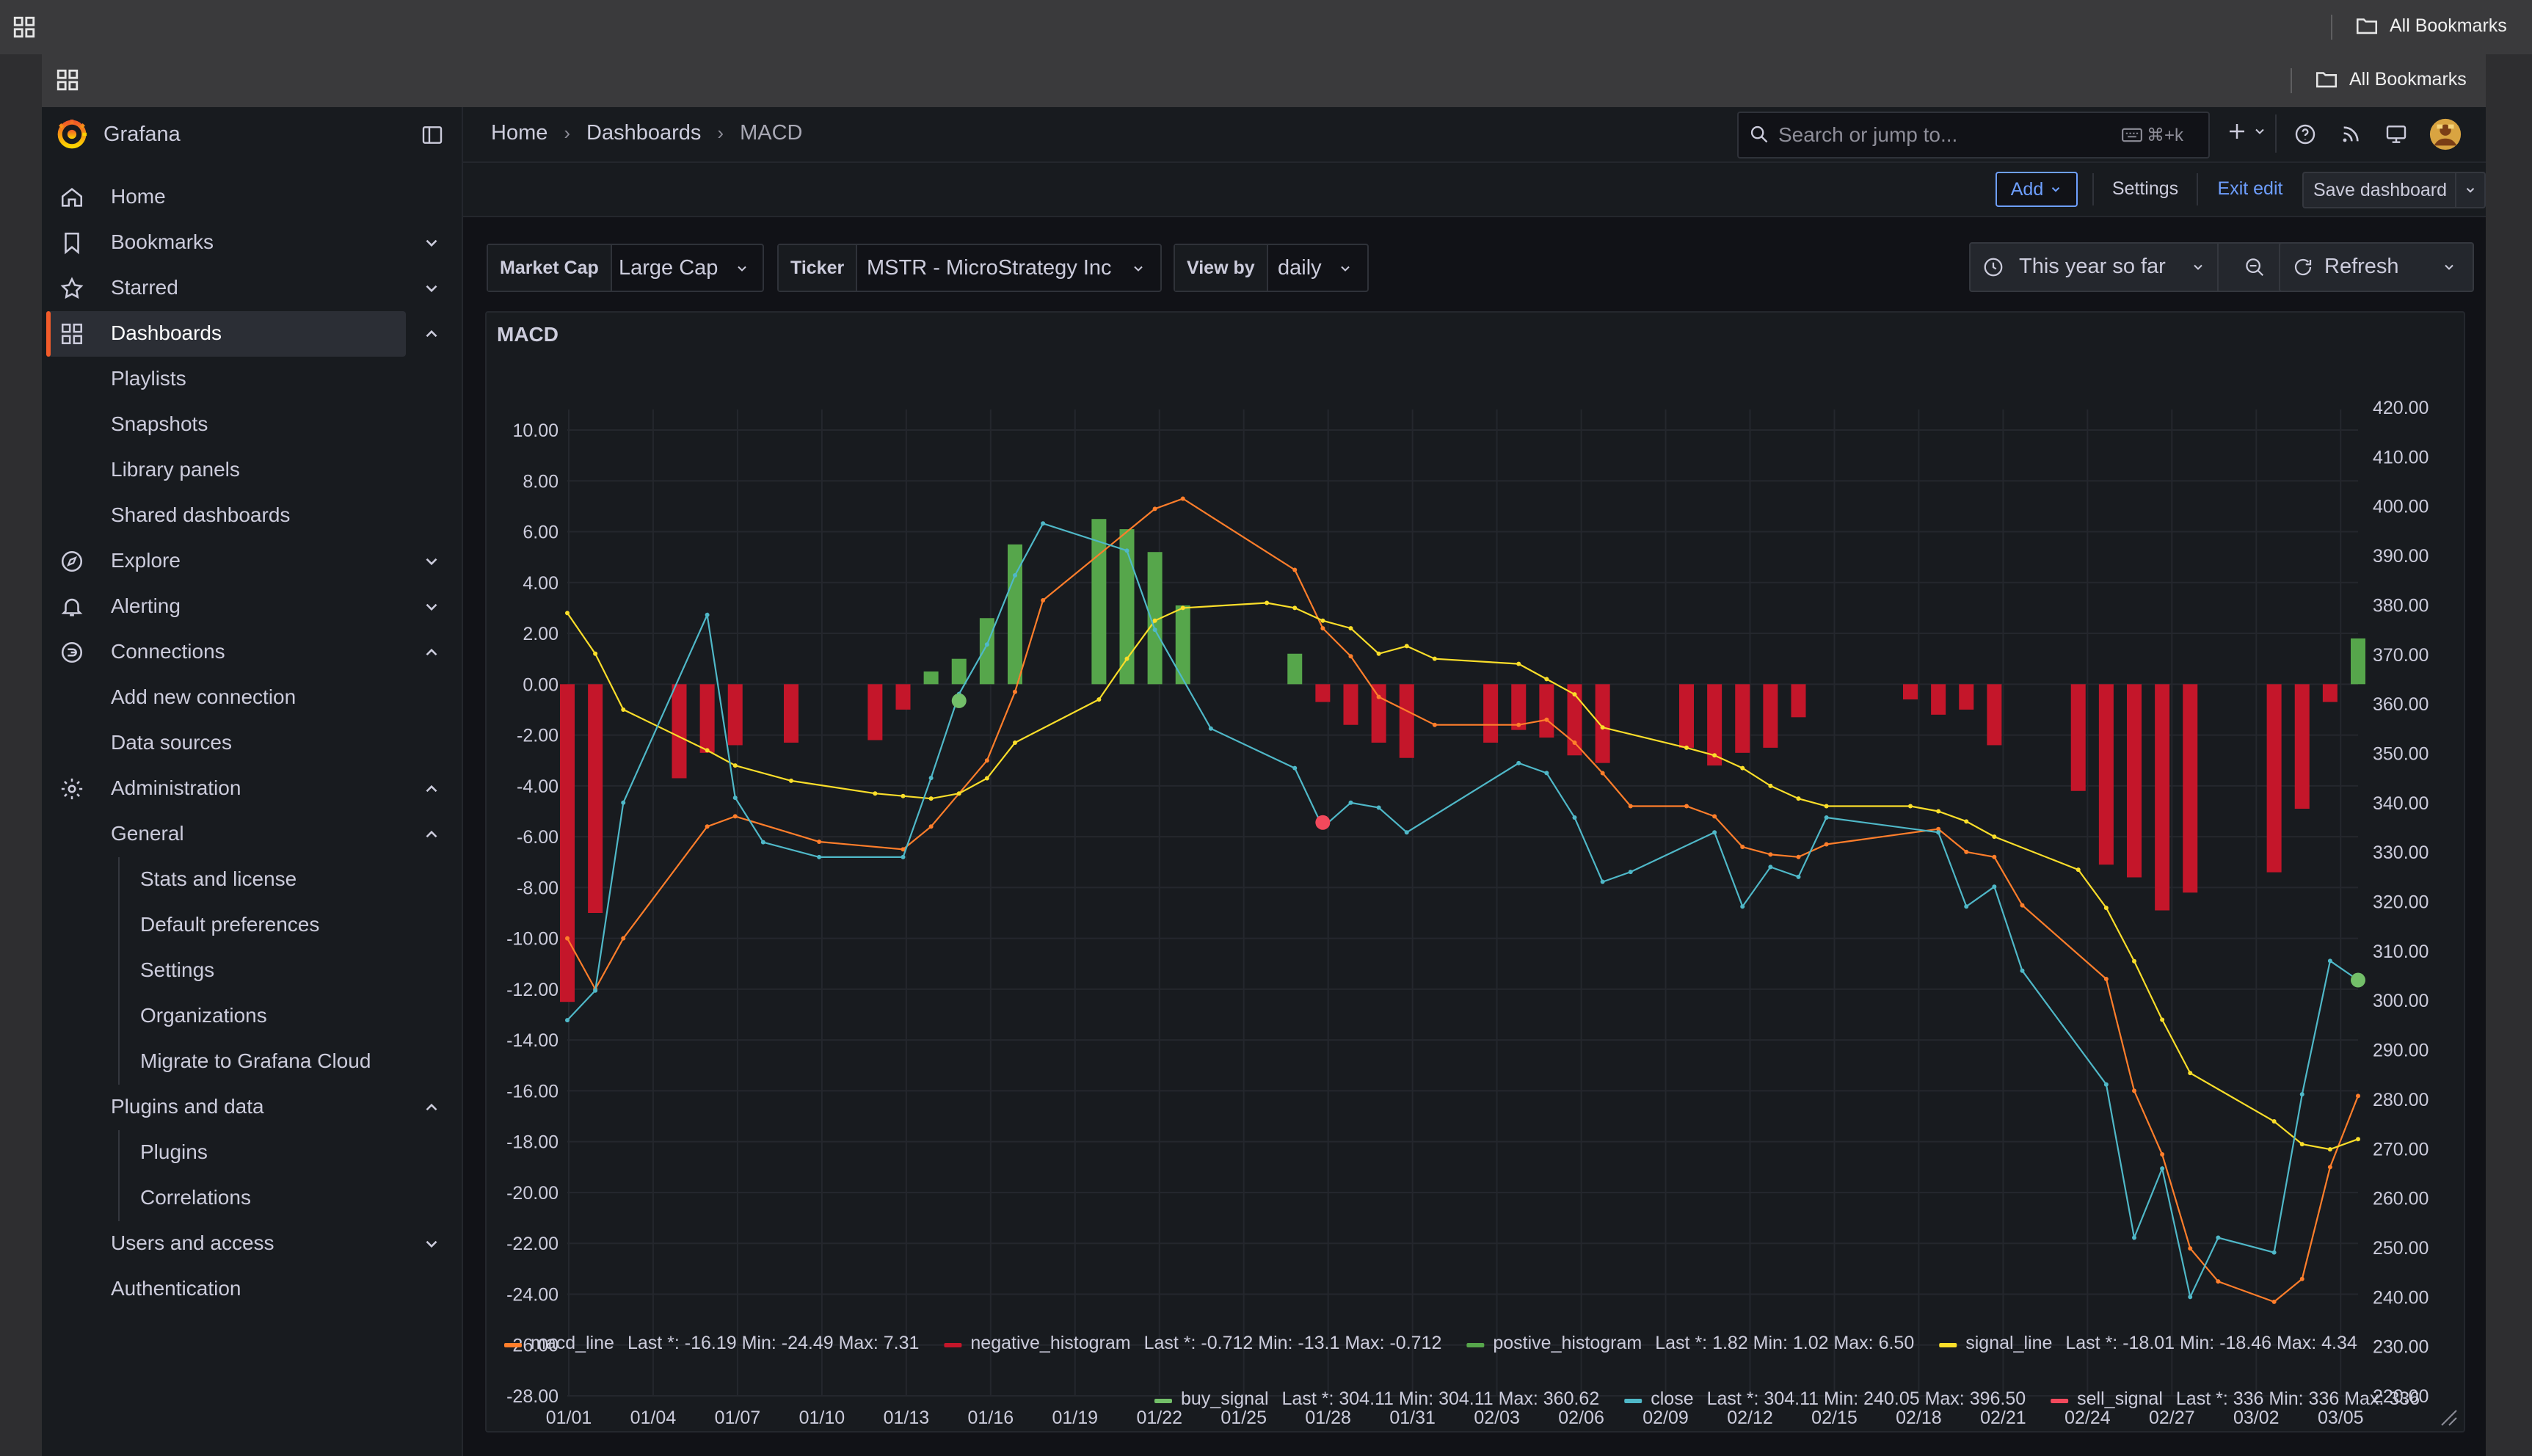 The height and width of the screenshot is (1456, 2532). Describe the element at coordinates (2146, 189) in the screenshot. I see `settings-button: Settings` at that location.